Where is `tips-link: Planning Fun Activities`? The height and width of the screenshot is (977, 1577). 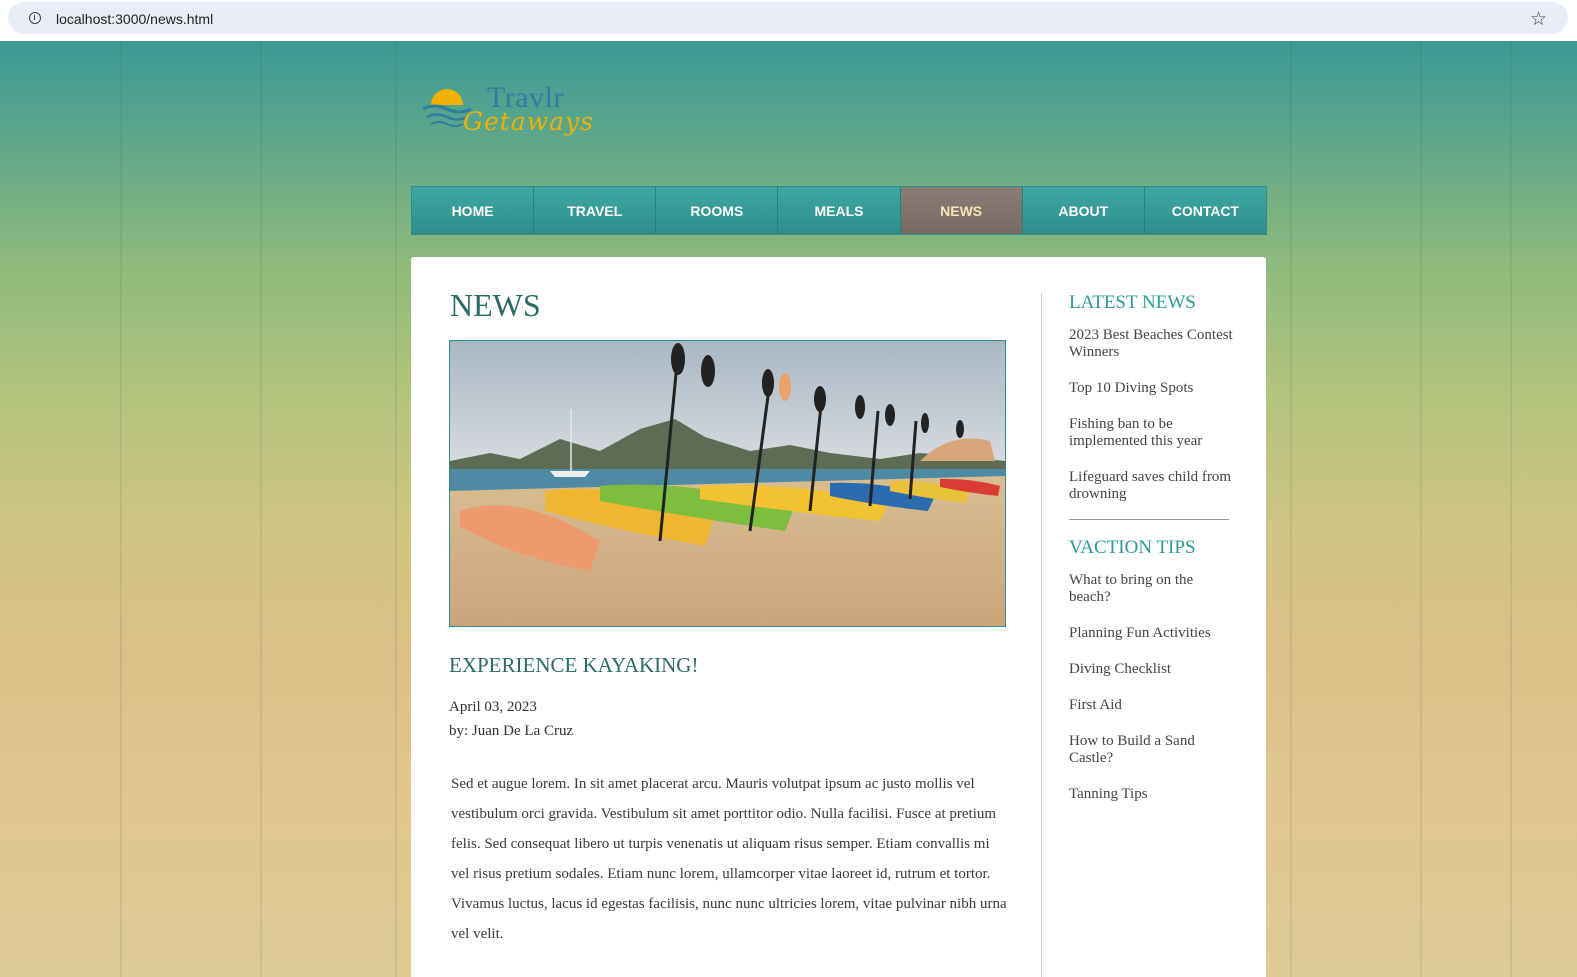 tips-link: Planning Fun Activities is located at coordinates (1151, 633).